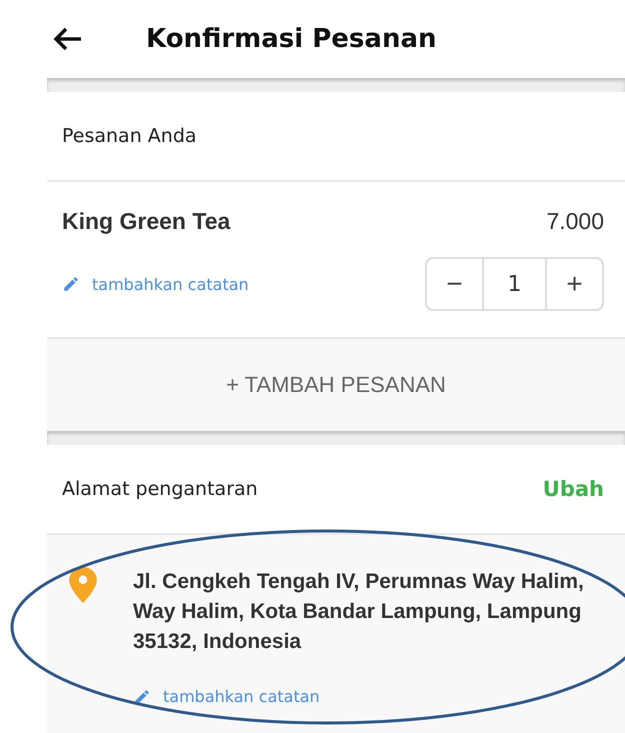 This screenshot has width=625, height=733. I want to click on quantity-value: 1, so click(514, 284).